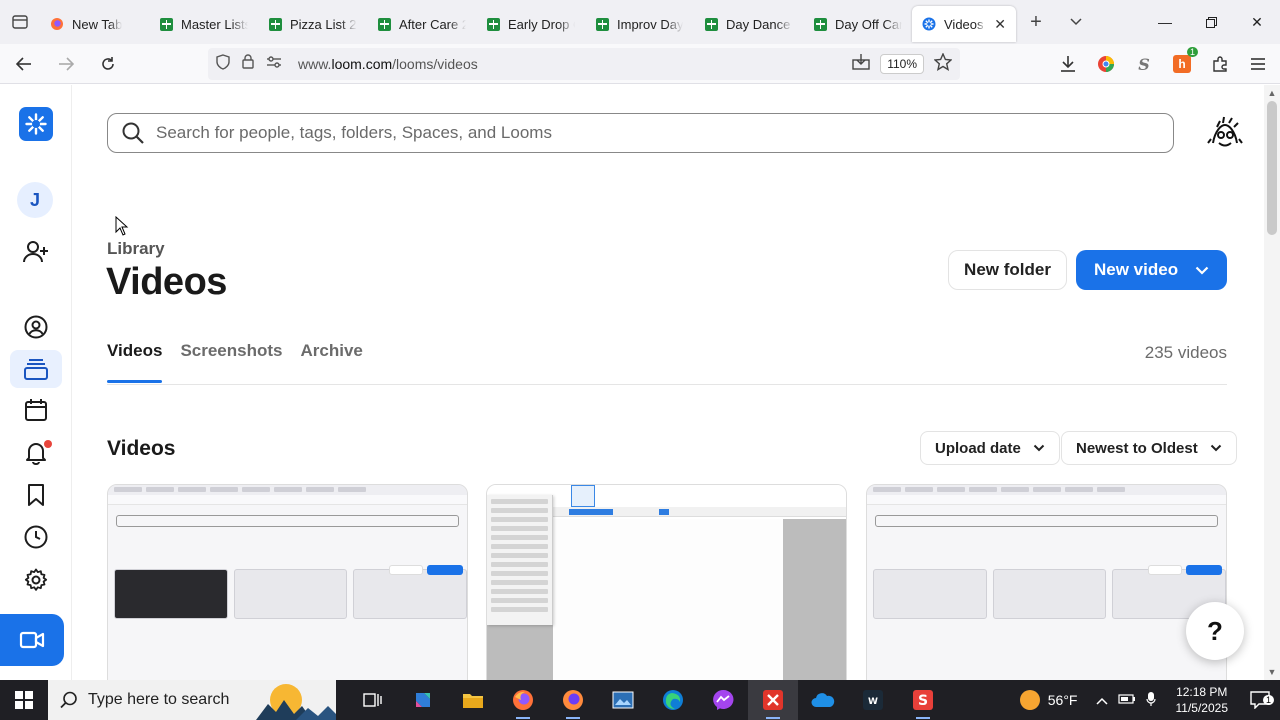  What do you see at coordinates (1049, 700) in the screenshot?
I see `weather-widget: 56°F` at bounding box center [1049, 700].